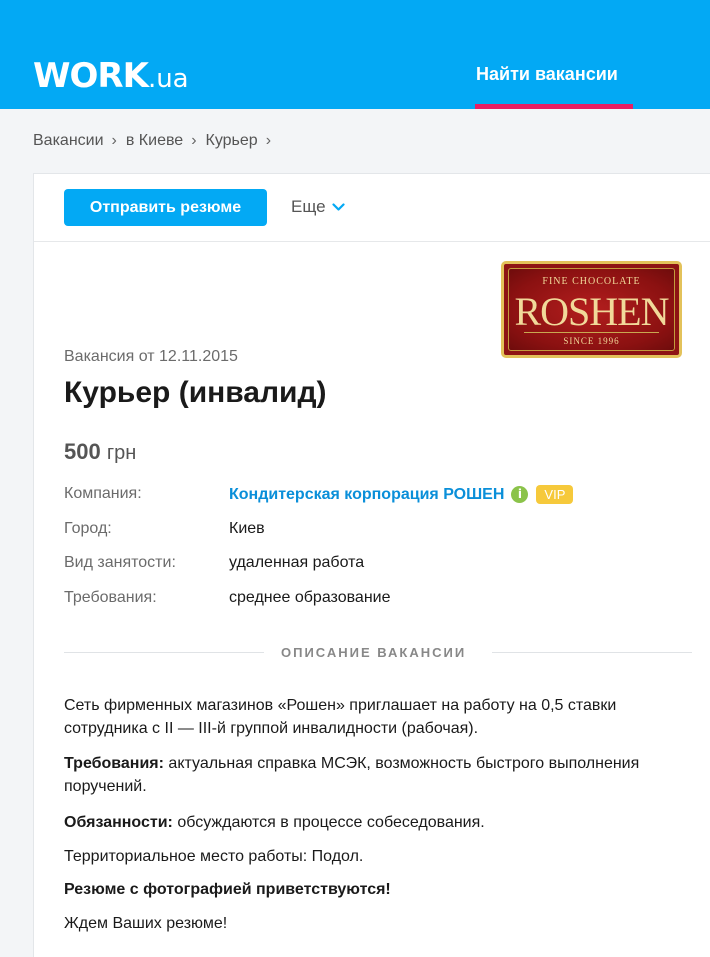 The height and width of the screenshot is (957, 710). I want to click on description-closing: Ждем Ваших резюме!, so click(146, 923).